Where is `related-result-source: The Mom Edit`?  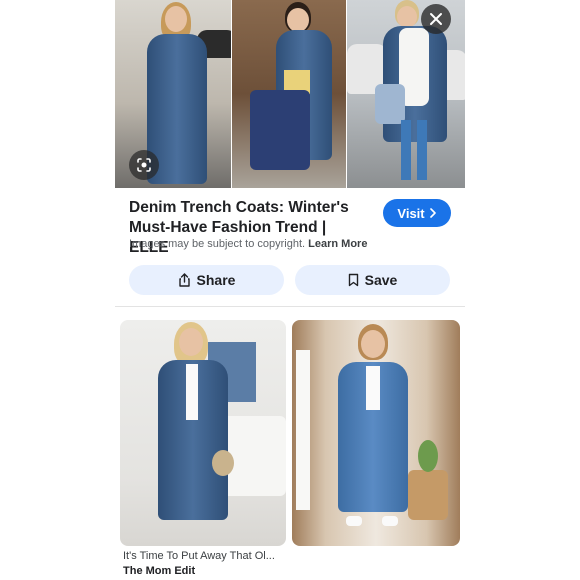 related-result-source: The Mom Edit is located at coordinates (159, 571).